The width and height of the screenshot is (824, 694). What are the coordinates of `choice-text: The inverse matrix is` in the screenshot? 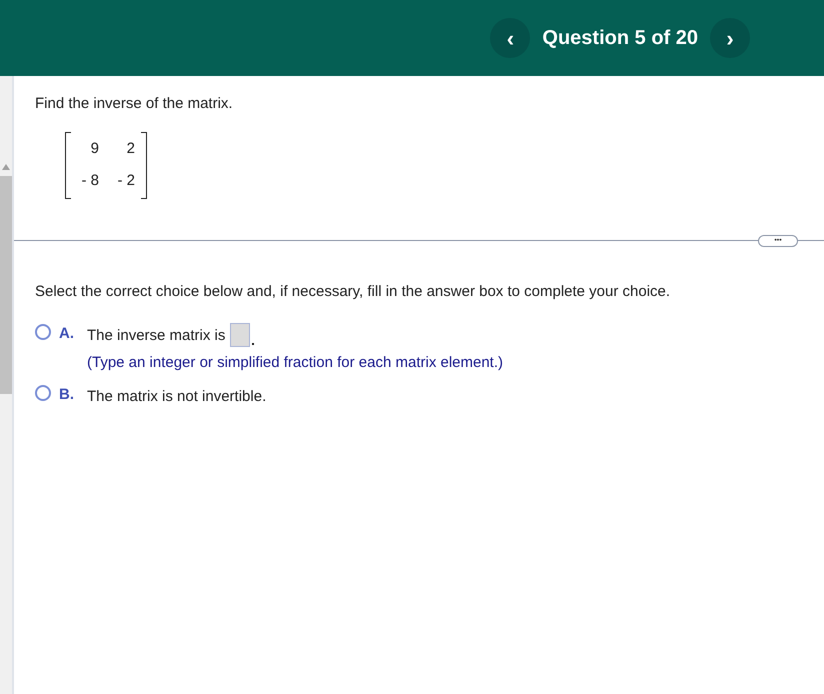 It's located at (156, 336).